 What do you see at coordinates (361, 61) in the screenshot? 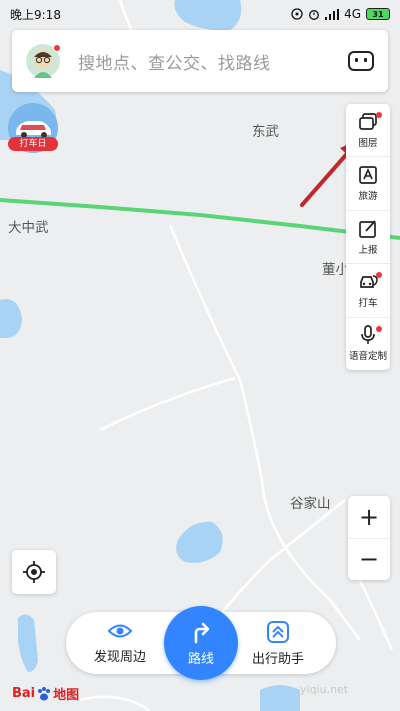
I see `voice-assistant-icon` at bounding box center [361, 61].